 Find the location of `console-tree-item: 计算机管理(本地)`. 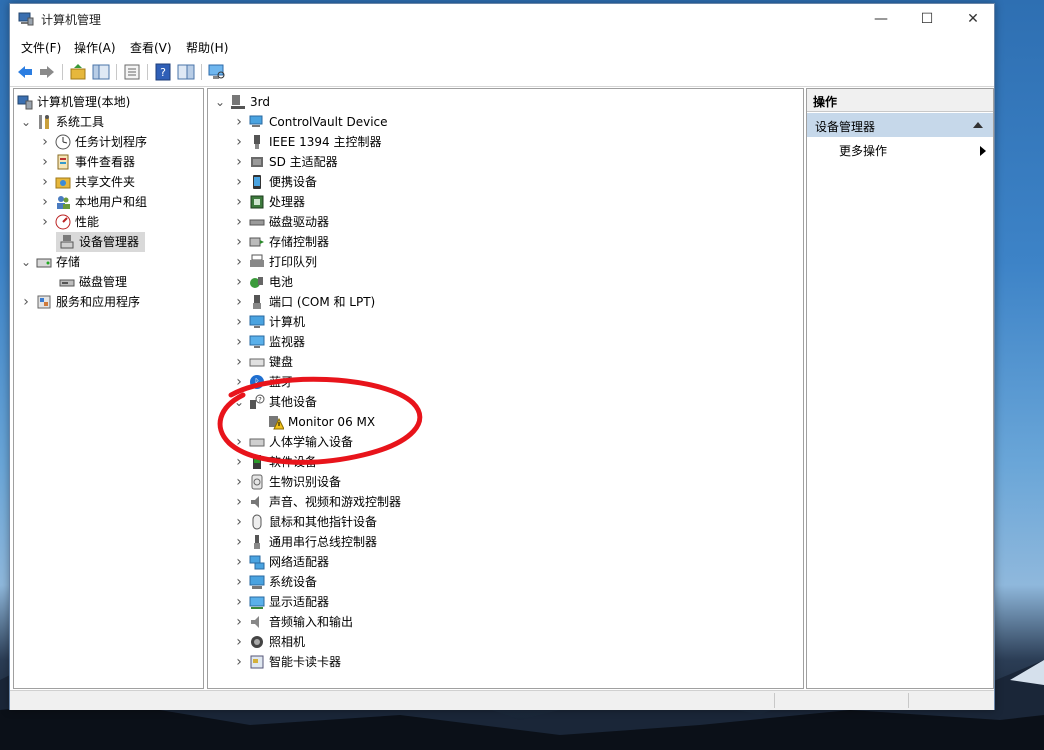

console-tree-item: 计算机管理(本地) is located at coordinates (108, 102).